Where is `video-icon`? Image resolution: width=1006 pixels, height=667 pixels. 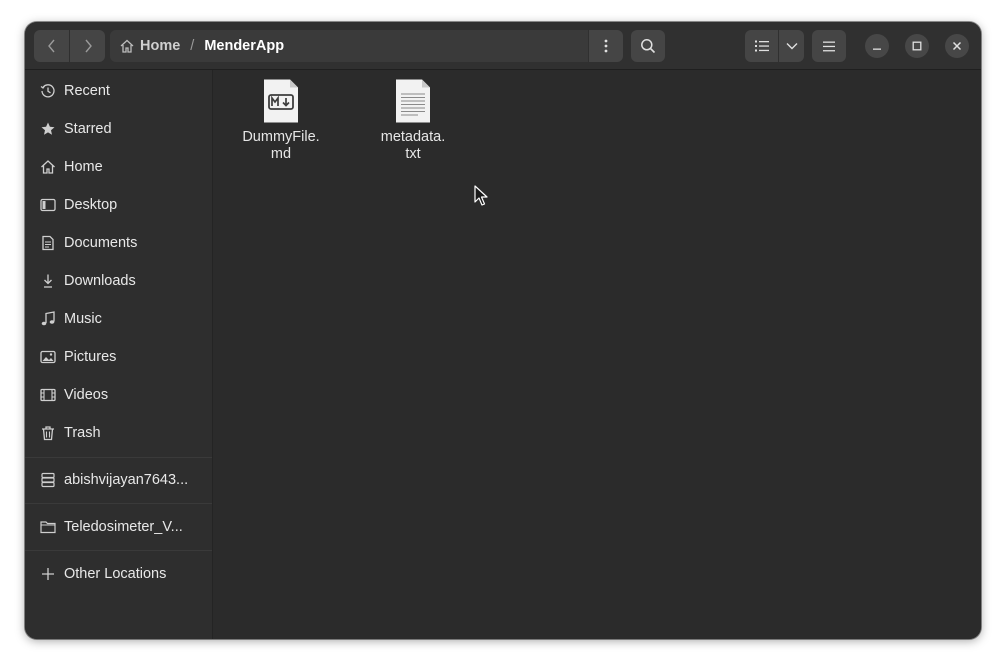 video-icon is located at coordinates (48, 395).